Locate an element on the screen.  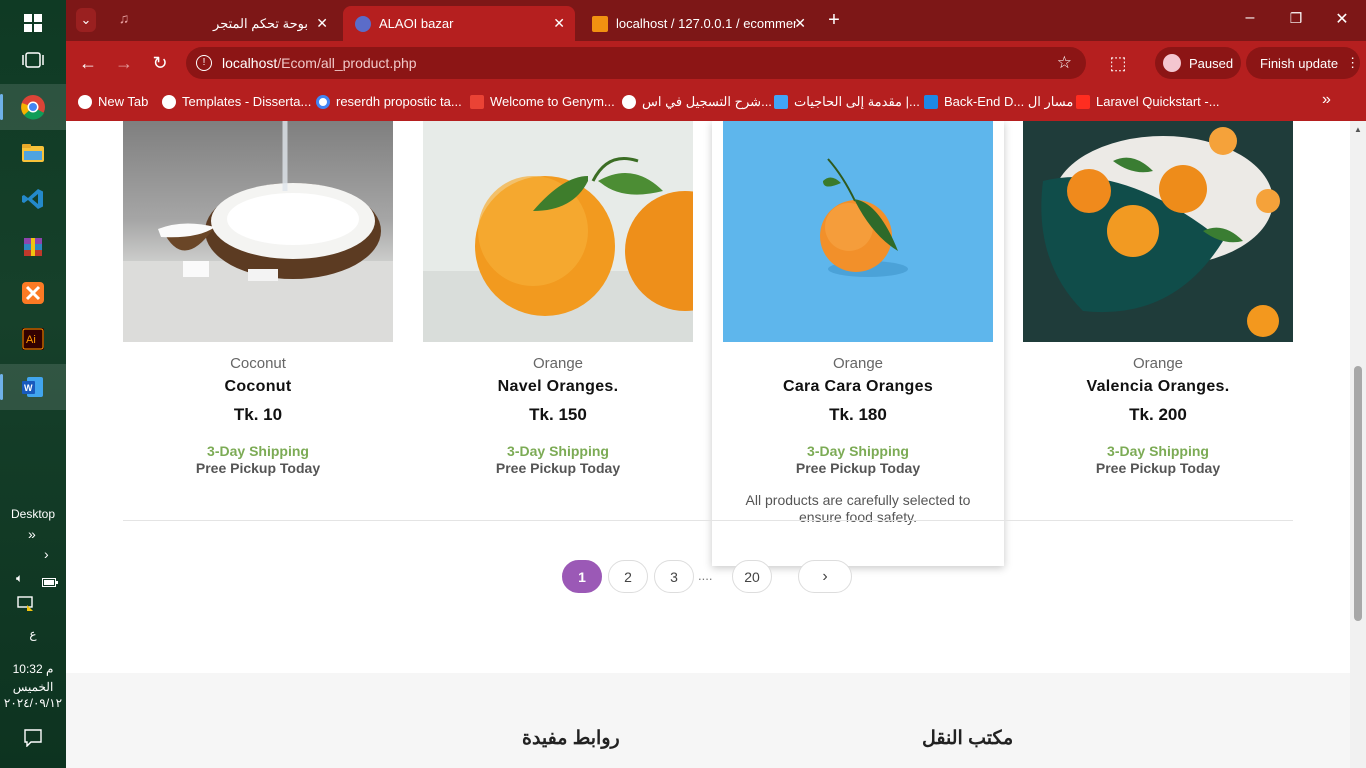
chevron-right-icon: › is located at coordinates (46, 554).